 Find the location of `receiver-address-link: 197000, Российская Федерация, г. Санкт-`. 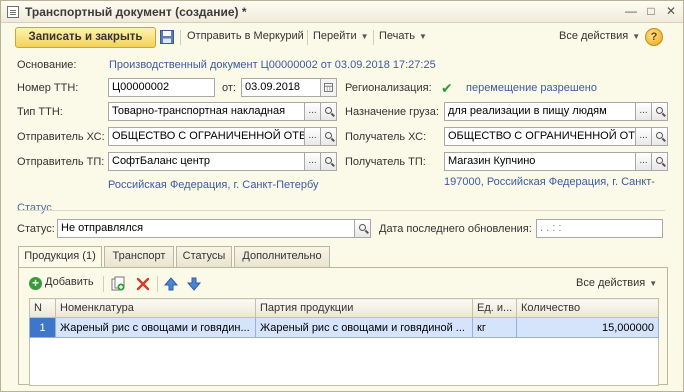

receiver-address-link: 197000, Российская Федерация, г. Санкт- is located at coordinates (549, 182).